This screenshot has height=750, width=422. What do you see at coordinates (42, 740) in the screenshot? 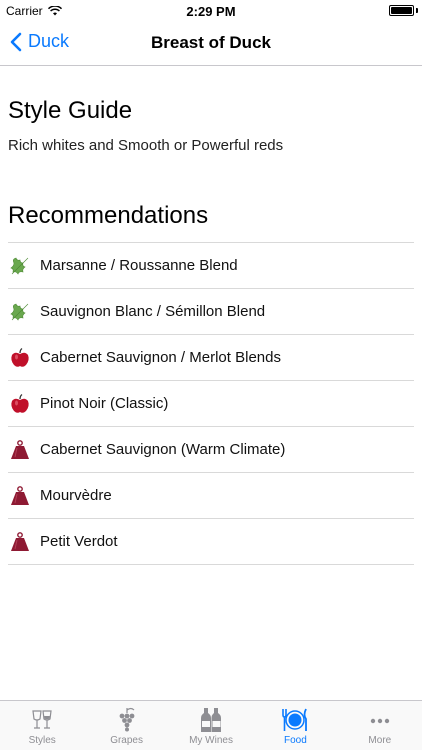
I see `tab-label: Styles` at bounding box center [42, 740].